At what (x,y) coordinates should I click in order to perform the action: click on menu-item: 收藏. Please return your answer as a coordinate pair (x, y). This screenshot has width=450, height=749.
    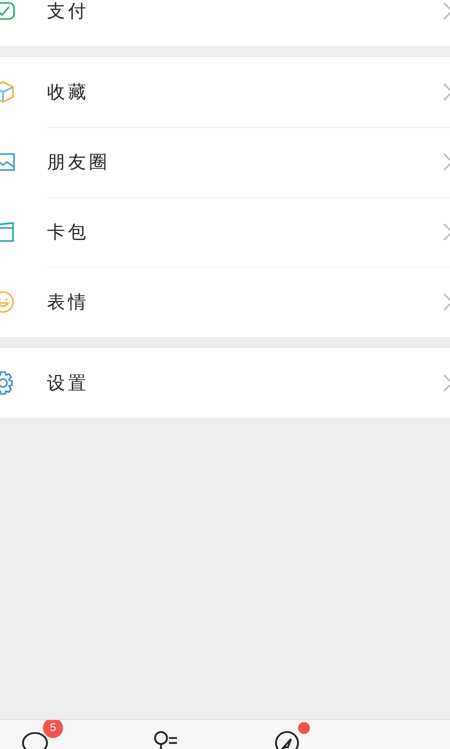
    Looking at the image, I should click on (225, 92).